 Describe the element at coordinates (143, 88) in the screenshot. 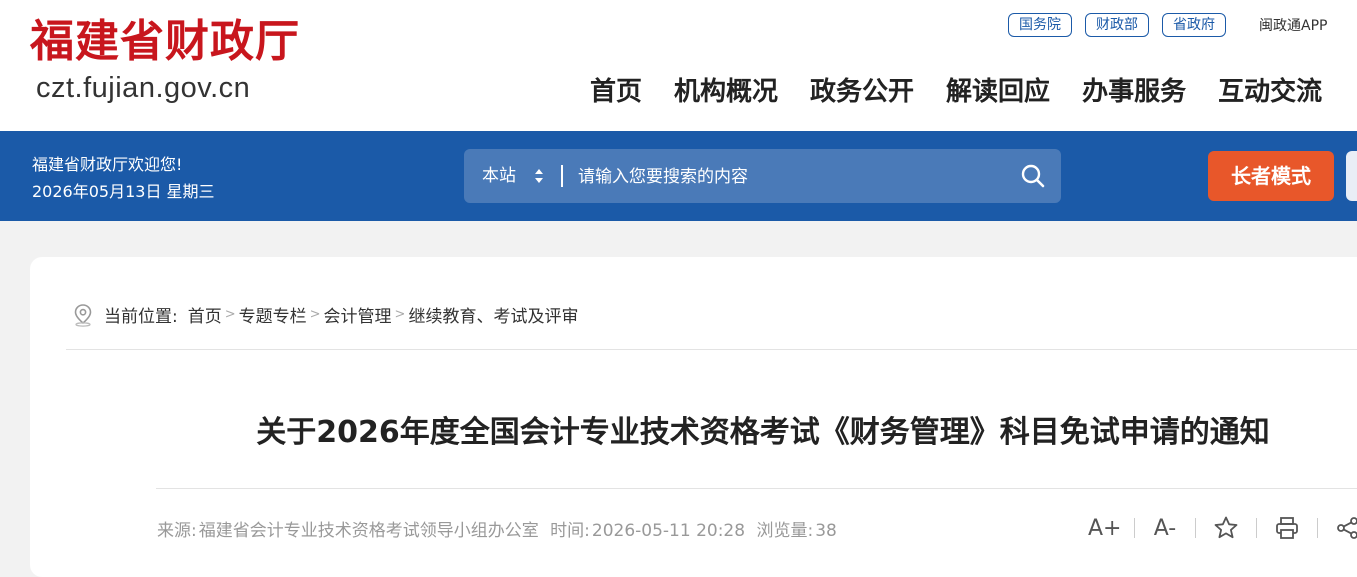

I see `site-url: czt.fujian.gov.cn` at that location.